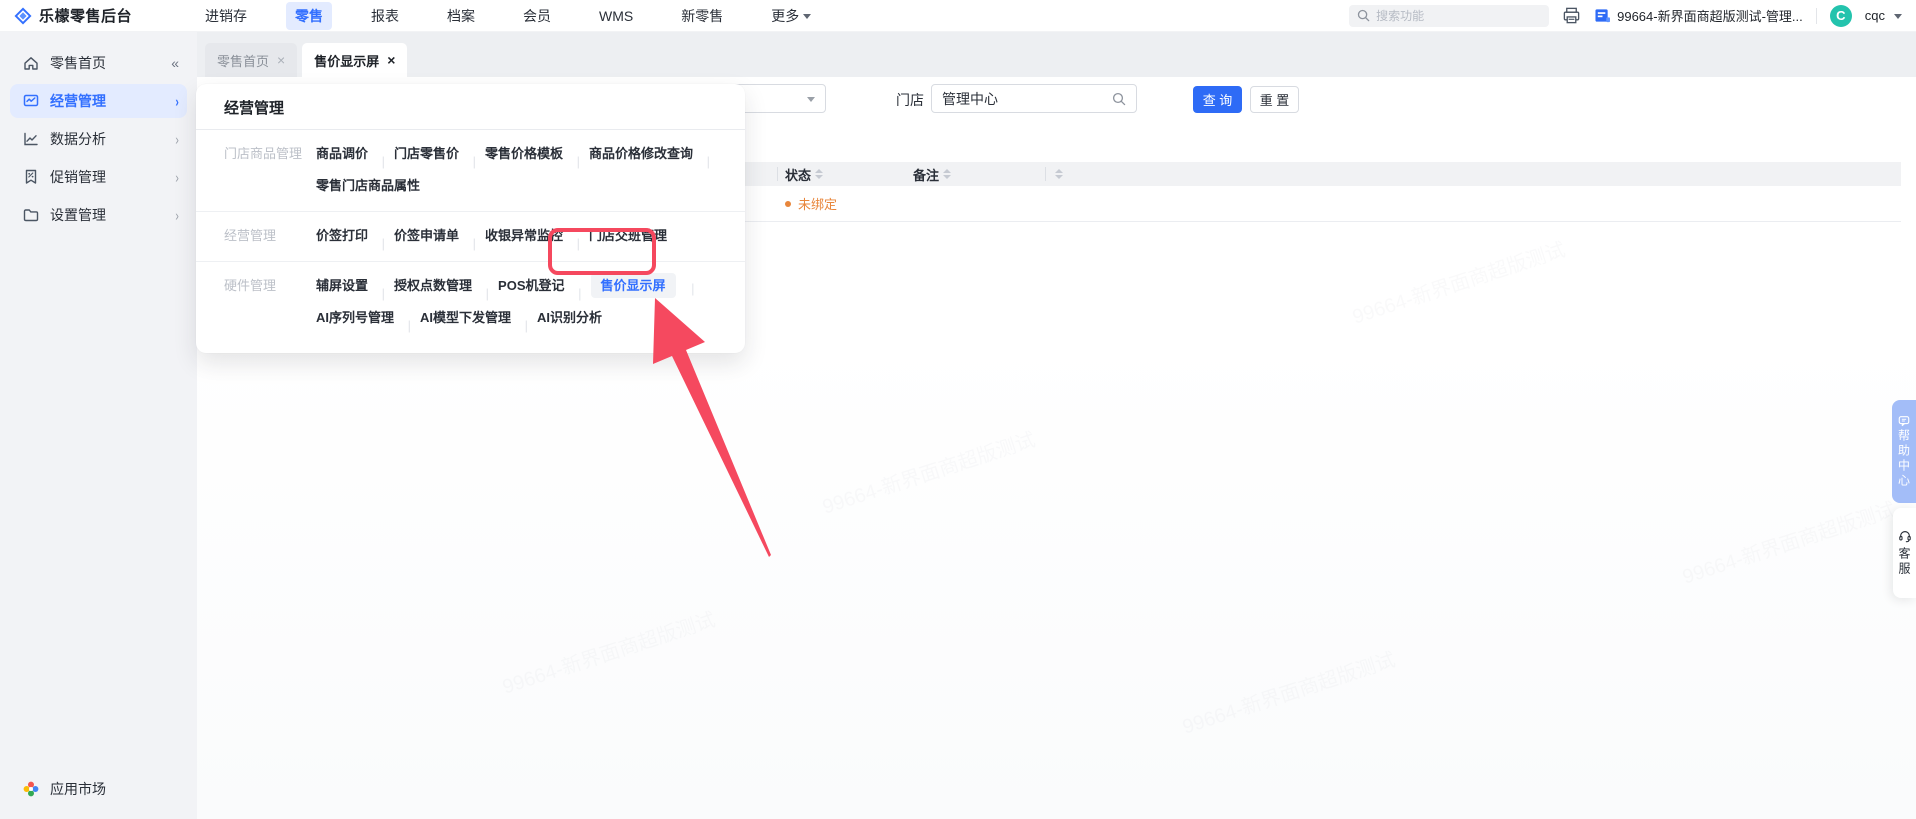  What do you see at coordinates (78, 101) in the screenshot?
I see `sidebar-item-label: 经营管理` at bounding box center [78, 101].